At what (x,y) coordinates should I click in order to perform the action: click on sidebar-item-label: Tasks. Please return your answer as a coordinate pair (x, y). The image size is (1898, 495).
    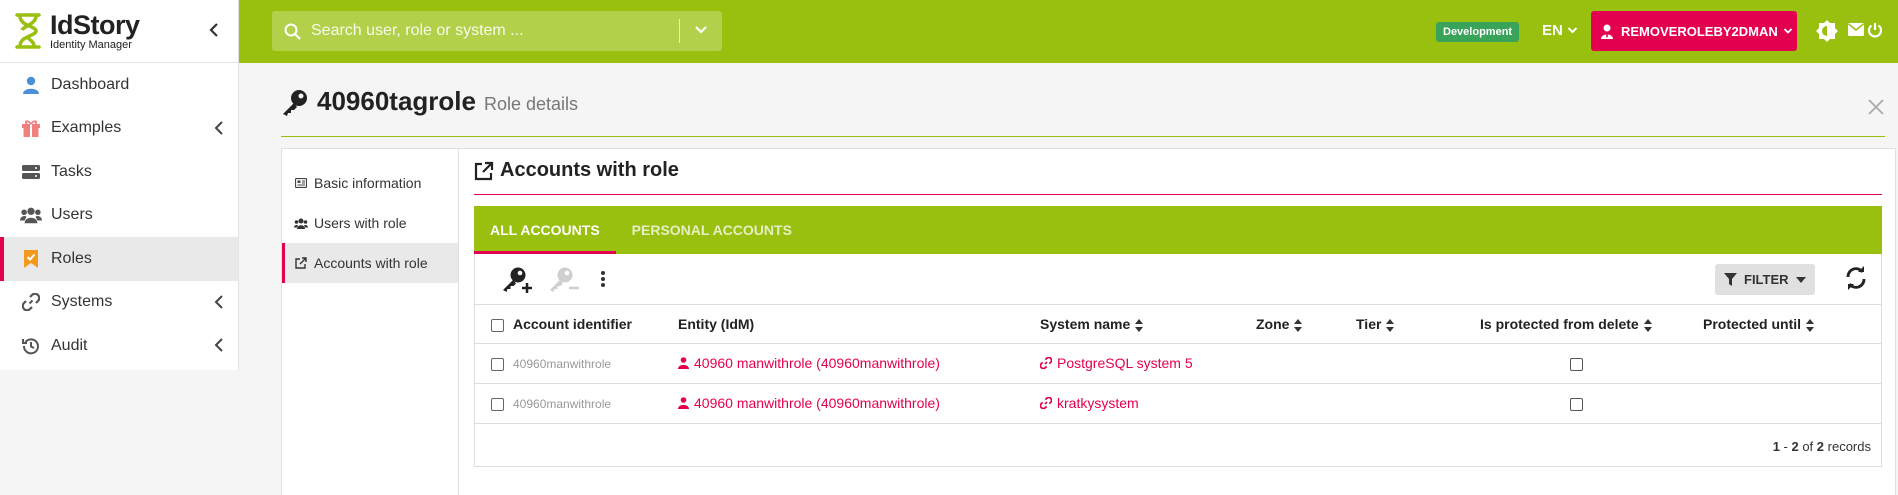
    Looking at the image, I should click on (71, 171).